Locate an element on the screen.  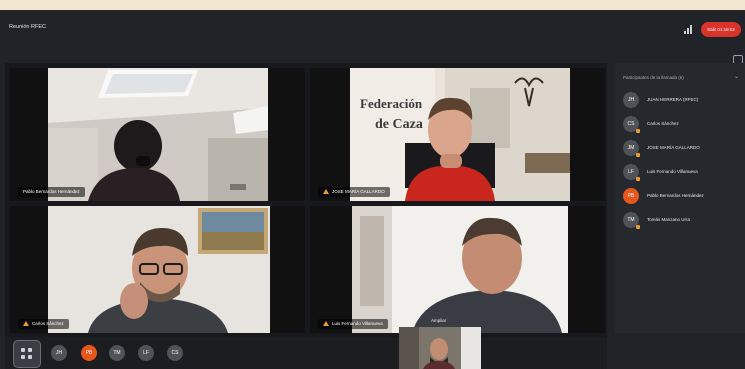
grid-view-icon is located at coordinates (27, 354).